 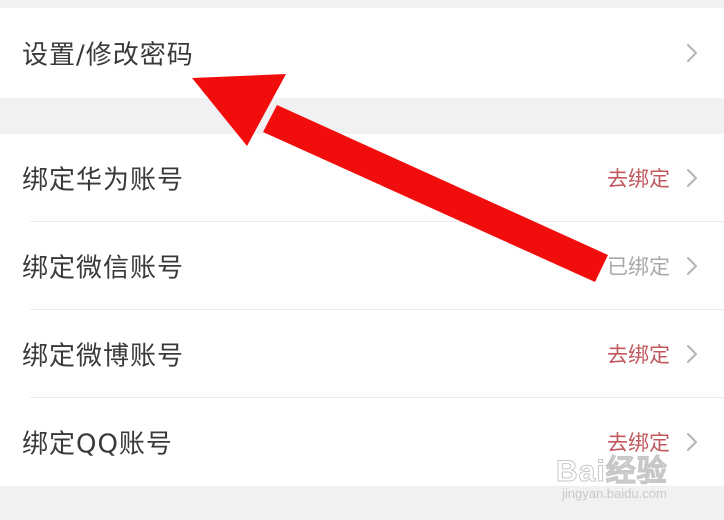 I want to click on bind-qq-label: 绑定QQ账号, so click(x=97, y=444).